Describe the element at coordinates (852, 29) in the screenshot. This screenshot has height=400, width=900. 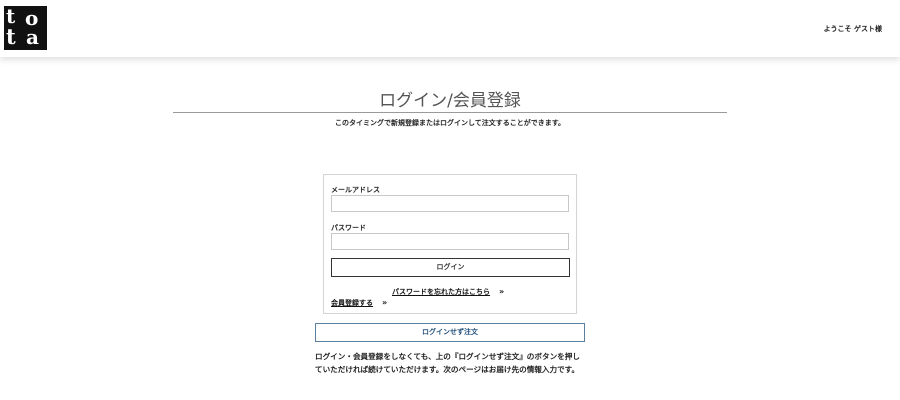
I see `welcome-message: ようこそ ゲスト様` at that location.